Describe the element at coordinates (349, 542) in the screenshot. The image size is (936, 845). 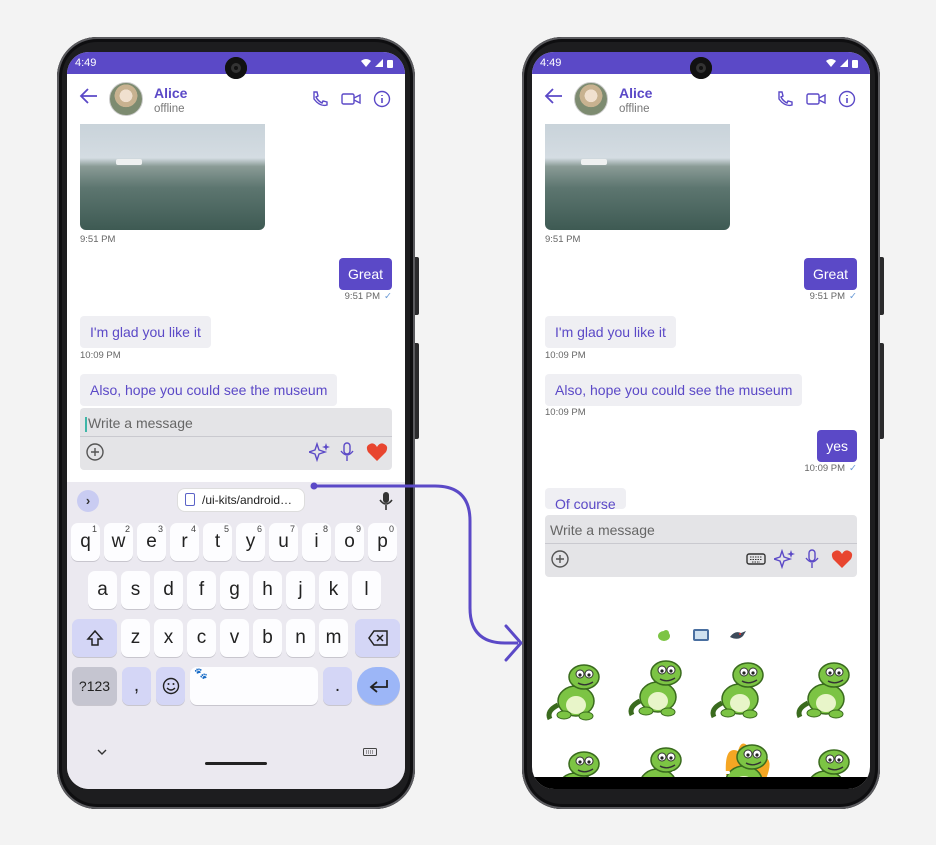
I see `key-o: o9` at that location.